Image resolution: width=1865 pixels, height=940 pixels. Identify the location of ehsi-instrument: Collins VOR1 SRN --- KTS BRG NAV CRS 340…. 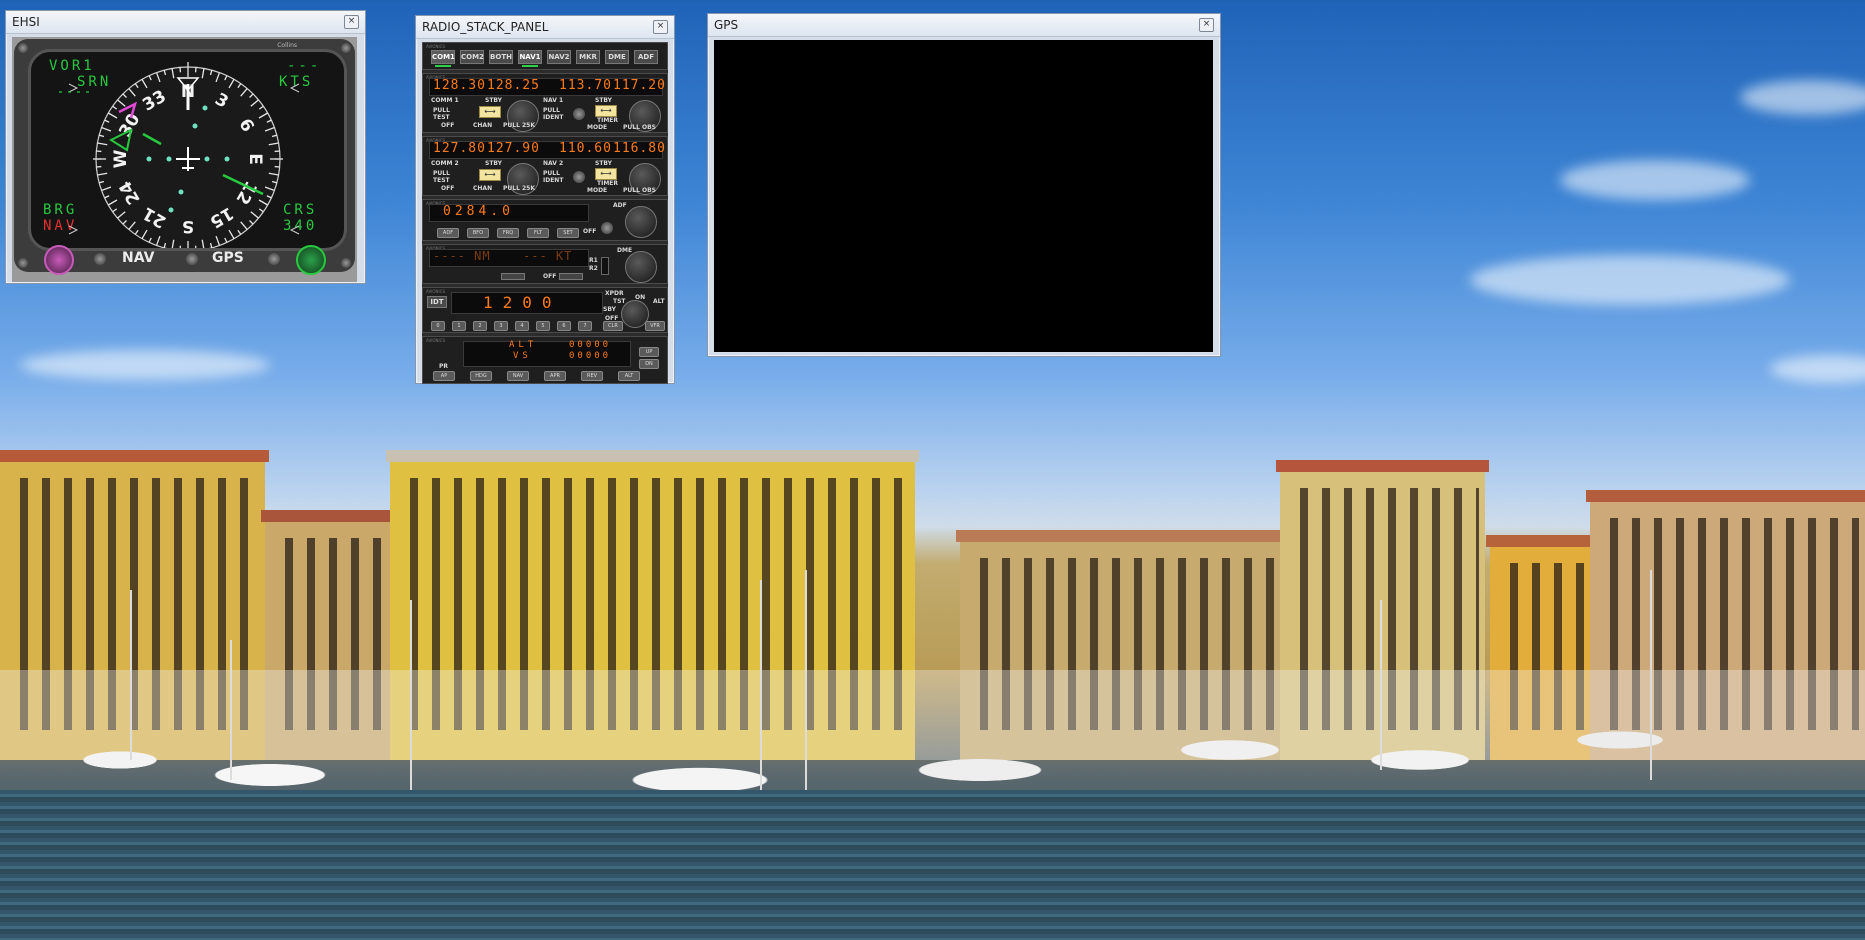
(184, 159).